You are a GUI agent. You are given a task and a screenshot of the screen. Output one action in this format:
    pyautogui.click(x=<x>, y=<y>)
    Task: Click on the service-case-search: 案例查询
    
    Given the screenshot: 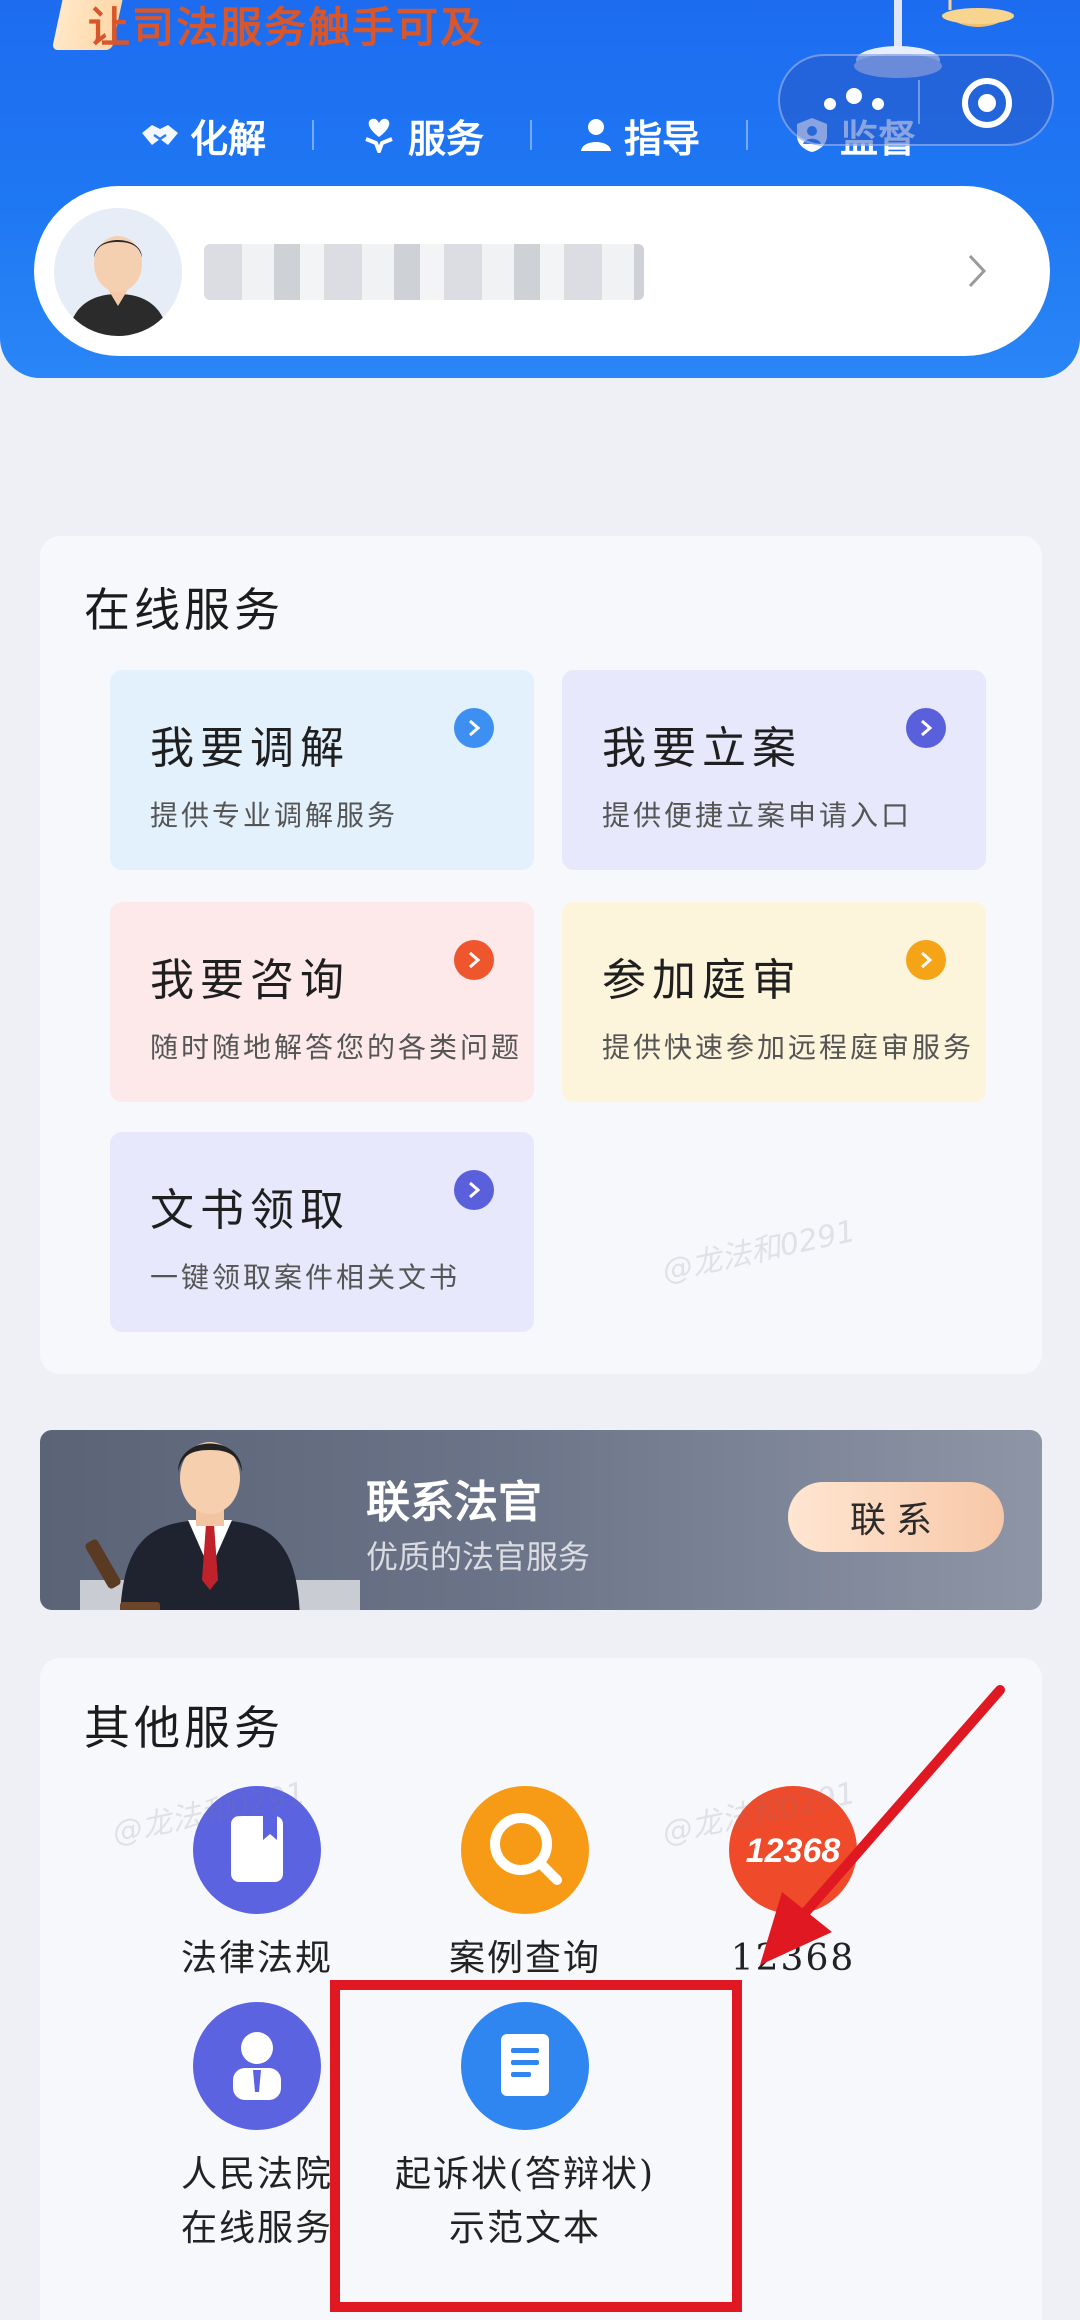 What is the action you would take?
    pyautogui.click(x=525, y=1886)
    